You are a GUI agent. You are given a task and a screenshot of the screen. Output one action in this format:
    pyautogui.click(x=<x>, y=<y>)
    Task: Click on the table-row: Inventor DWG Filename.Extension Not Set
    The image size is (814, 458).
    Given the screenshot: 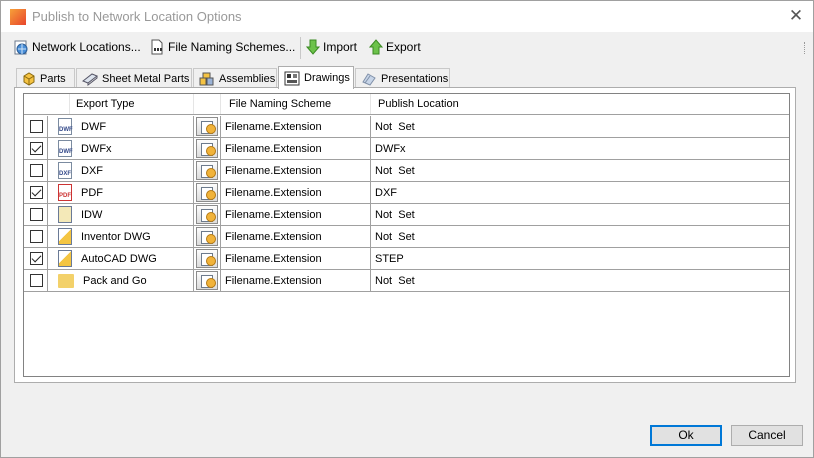 What is the action you would take?
    pyautogui.click(x=406, y=237)
    